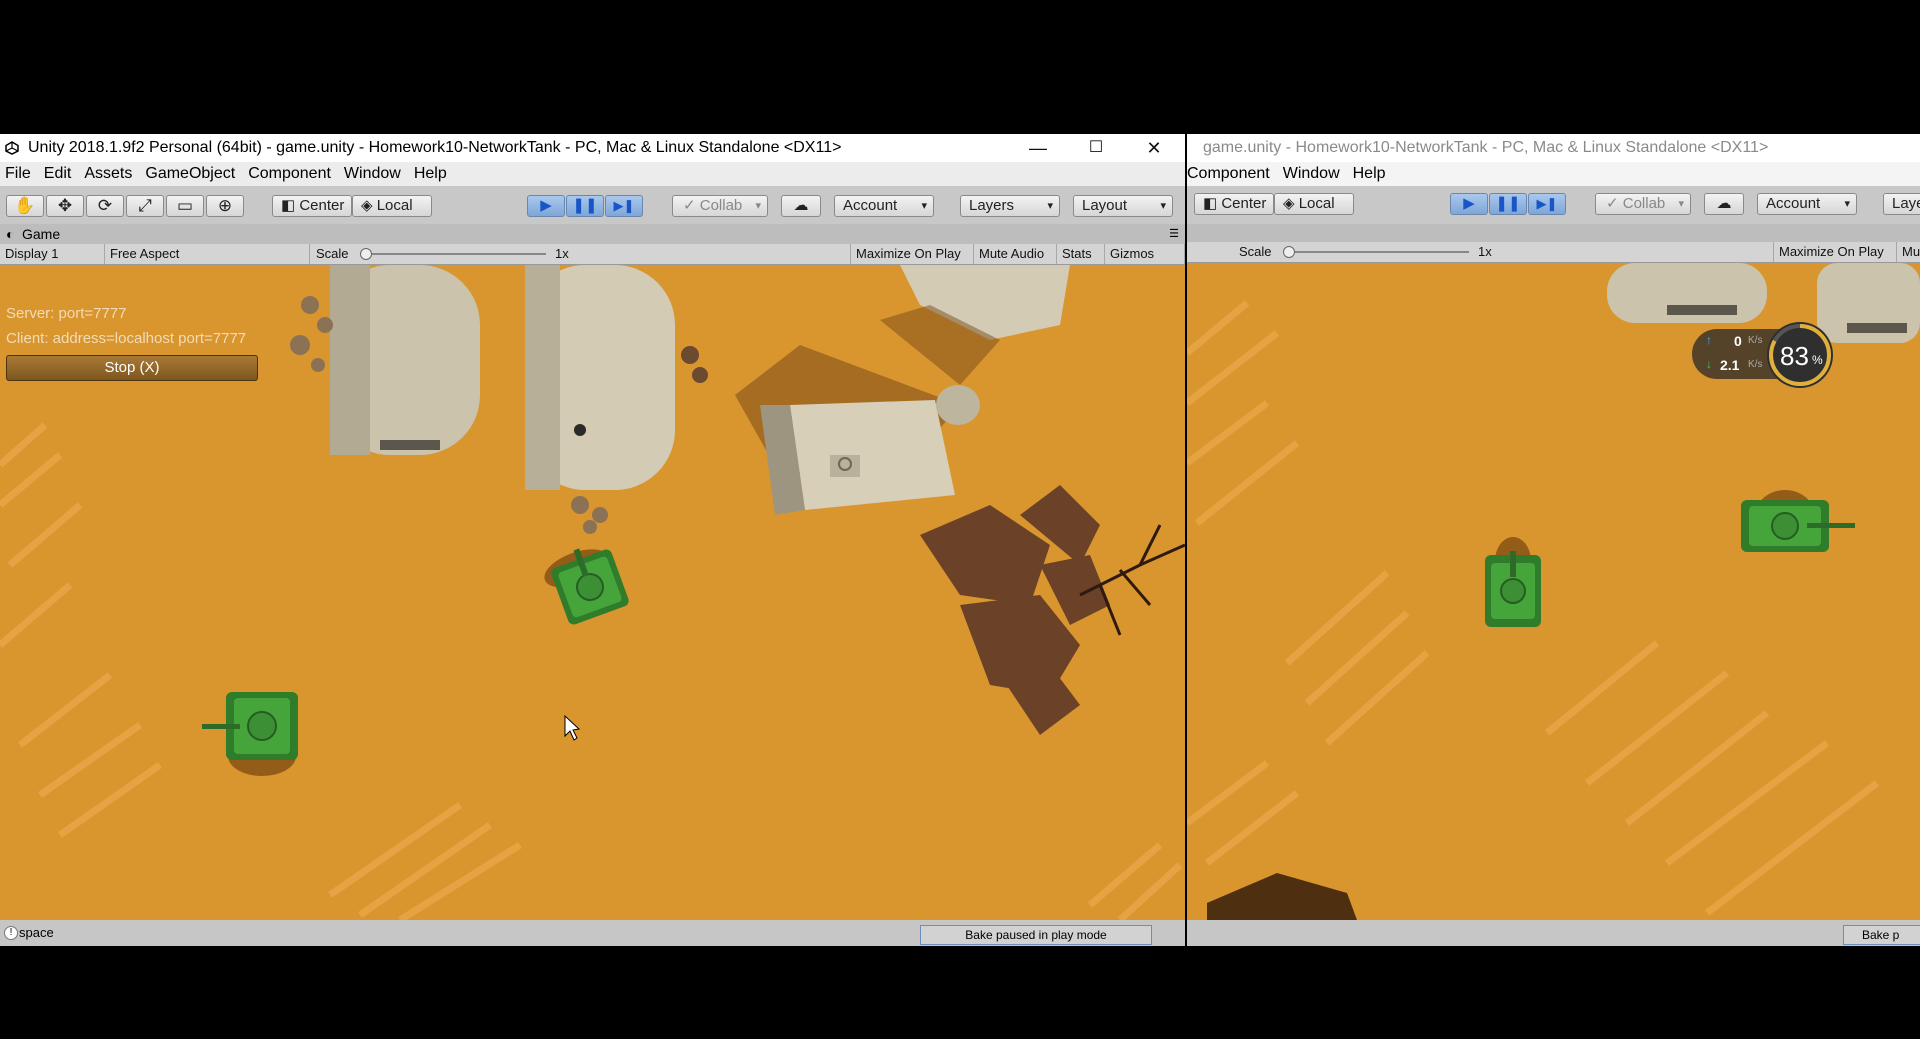 Image resolution: width=1920 pixels, height=1039 pixels. I want to click on check-icon: ✓, so click(691, 205).